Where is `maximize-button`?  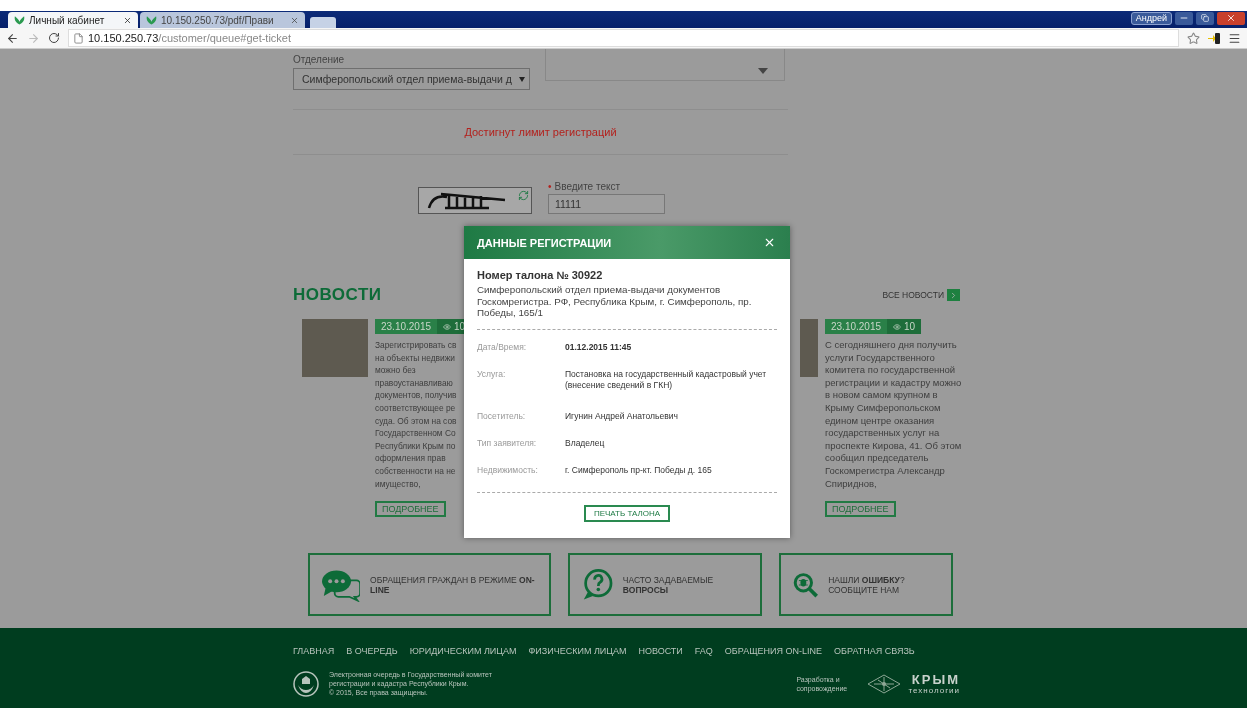 maximize-button is located at coordinates (1205, 18).